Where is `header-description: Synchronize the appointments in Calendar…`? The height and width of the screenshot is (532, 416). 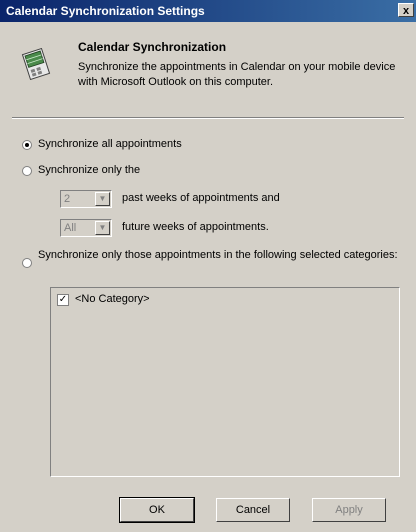
header-description: Synchronize the appointments in Calendar… is located at coordinates (237, 74).